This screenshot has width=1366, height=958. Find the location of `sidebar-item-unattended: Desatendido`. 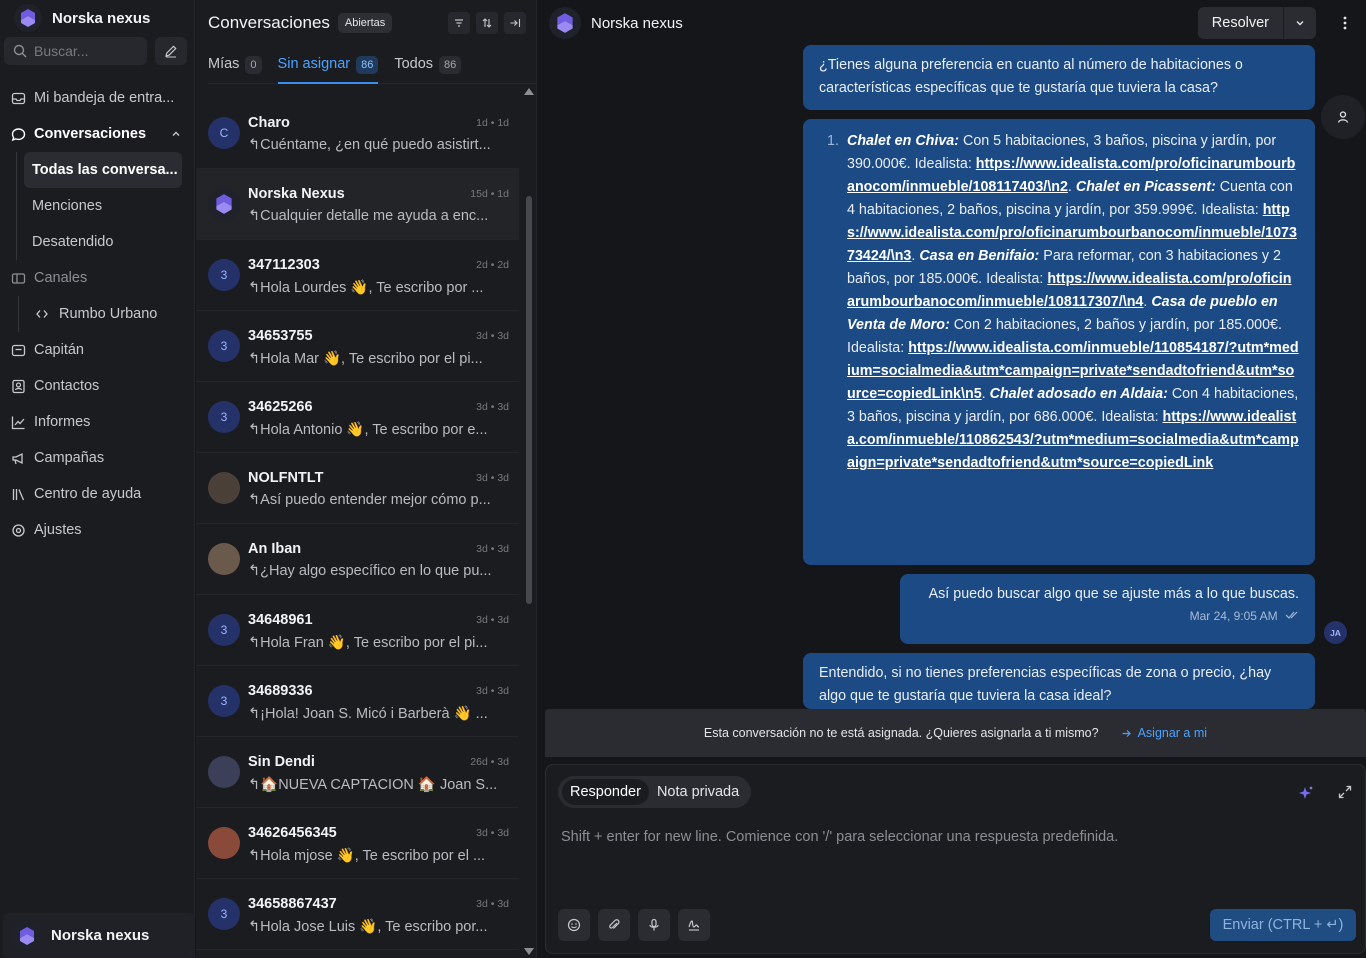

sidebar-item-unattended: Desatendido is located at coordinates (109, 242).